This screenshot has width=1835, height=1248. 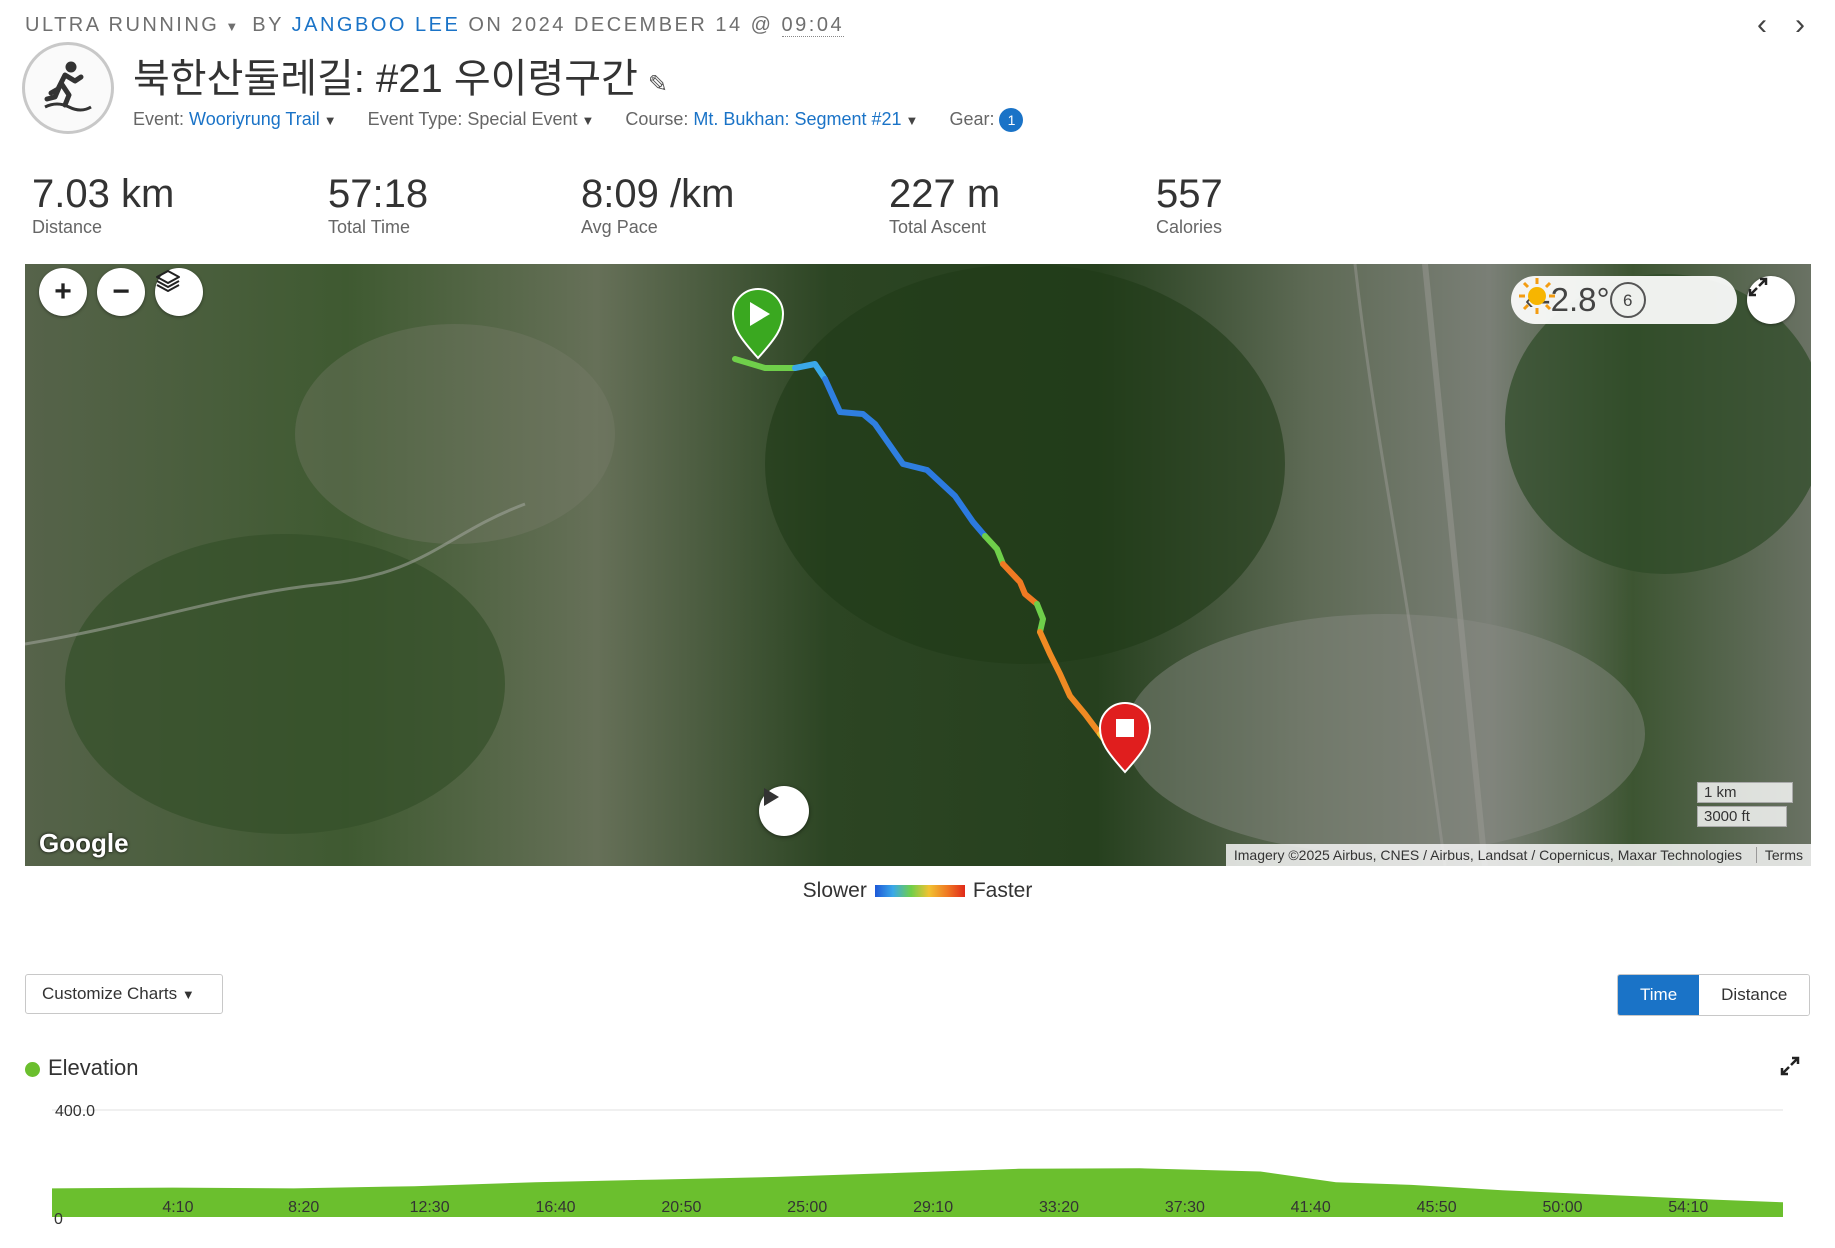 I want to click on layers-button, so click(x=179, y=292).